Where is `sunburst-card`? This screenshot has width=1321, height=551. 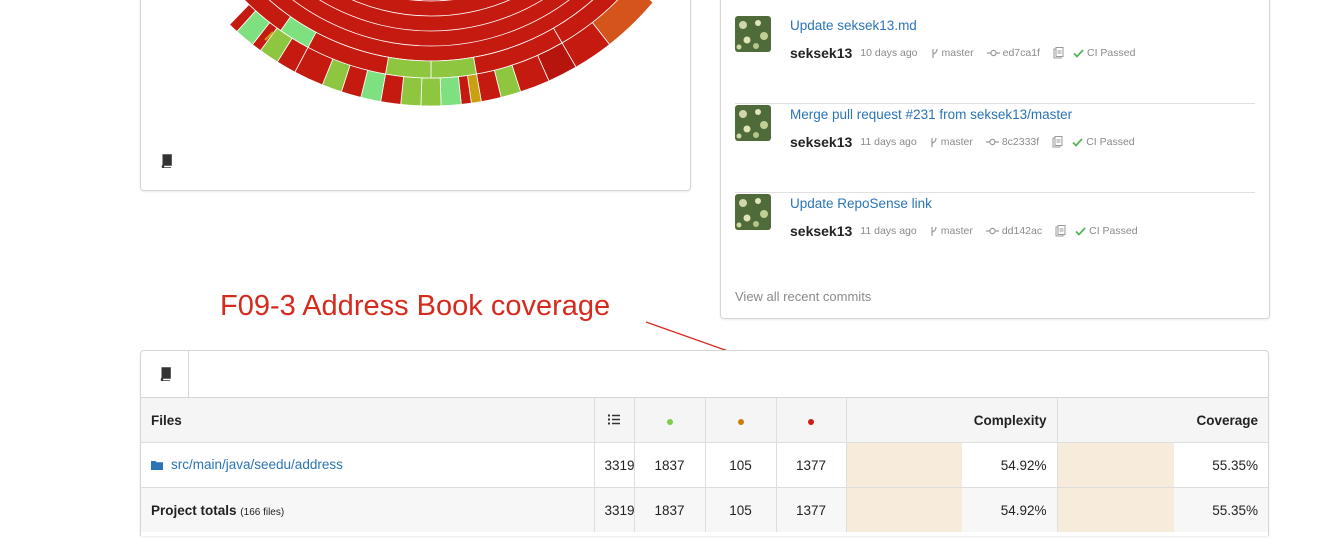
sunburst-card is located at coordinates (415, 95).